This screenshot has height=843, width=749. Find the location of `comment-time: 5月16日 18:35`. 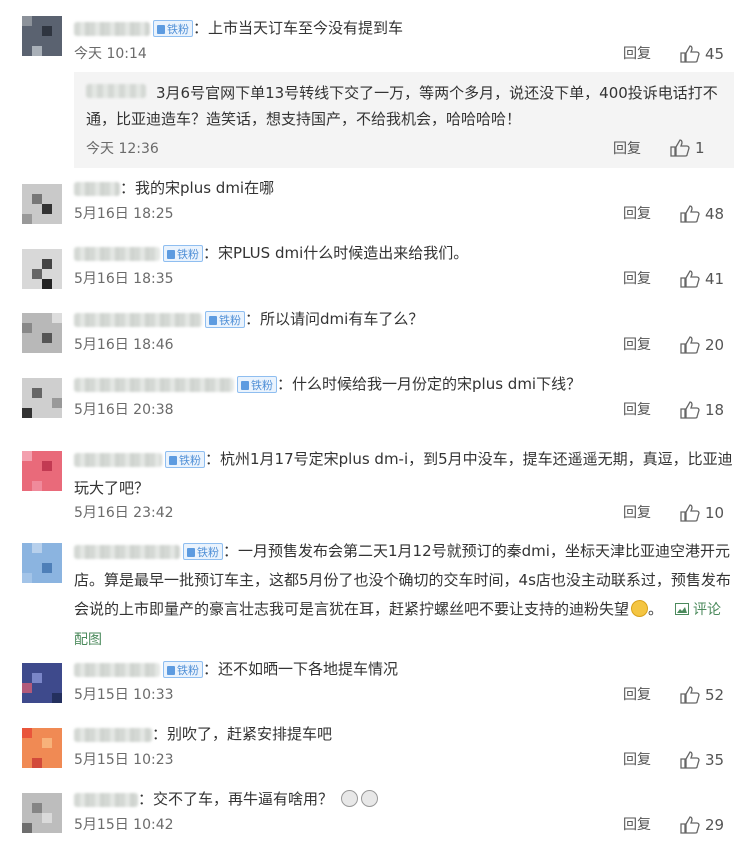

comment-time: 5月16日 18:35 is located at coordinates (124, 279).